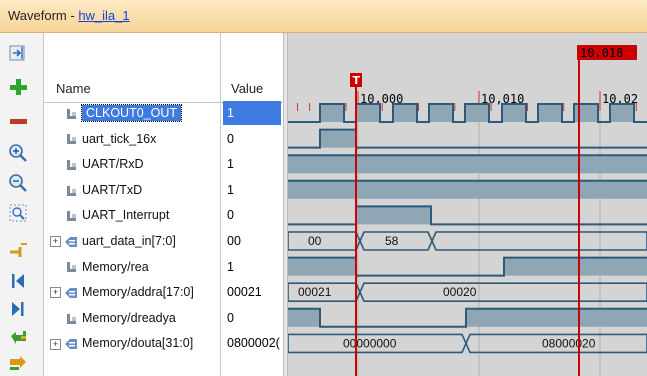 This screenshot has height=376, width=647. I want to click on window-title: Waveform - hw_ila_1, so click(69, 15).